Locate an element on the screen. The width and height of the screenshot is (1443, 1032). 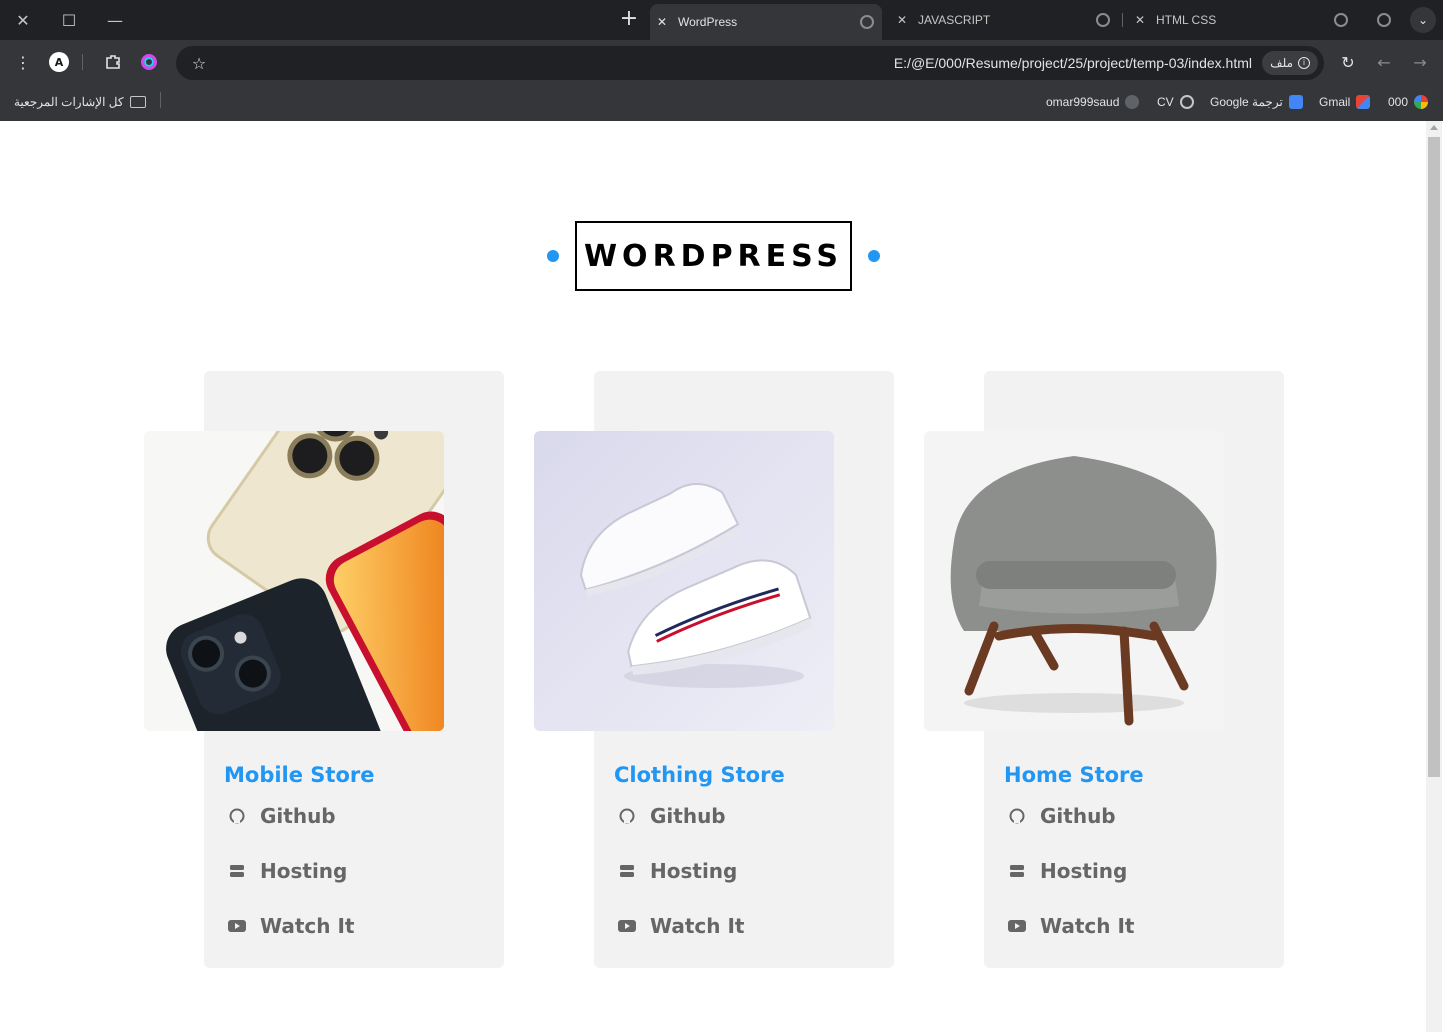
all-bookmarks-folder: كل الإشارات المرجعية is located at coordinates (80, 102).